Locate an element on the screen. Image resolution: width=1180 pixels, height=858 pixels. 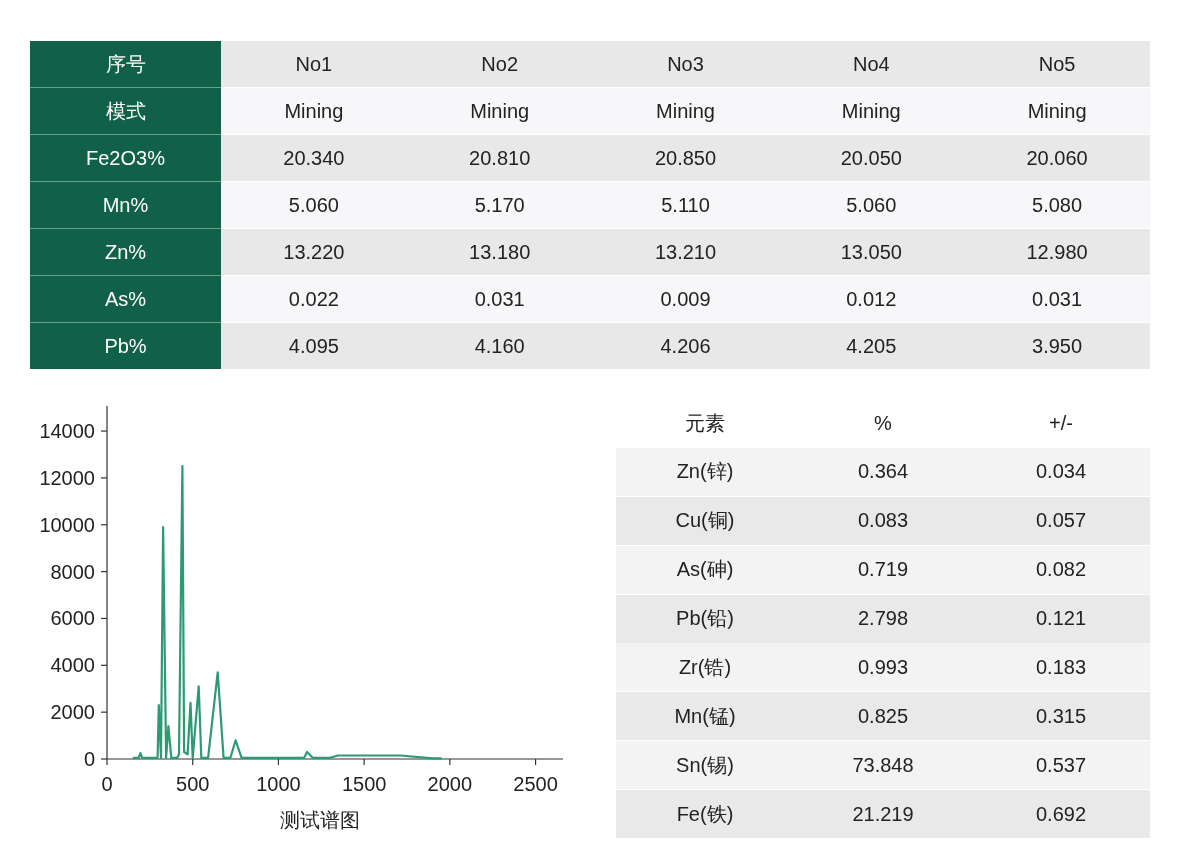
table-cell: 0.022 is located at coordinates (314, 299).